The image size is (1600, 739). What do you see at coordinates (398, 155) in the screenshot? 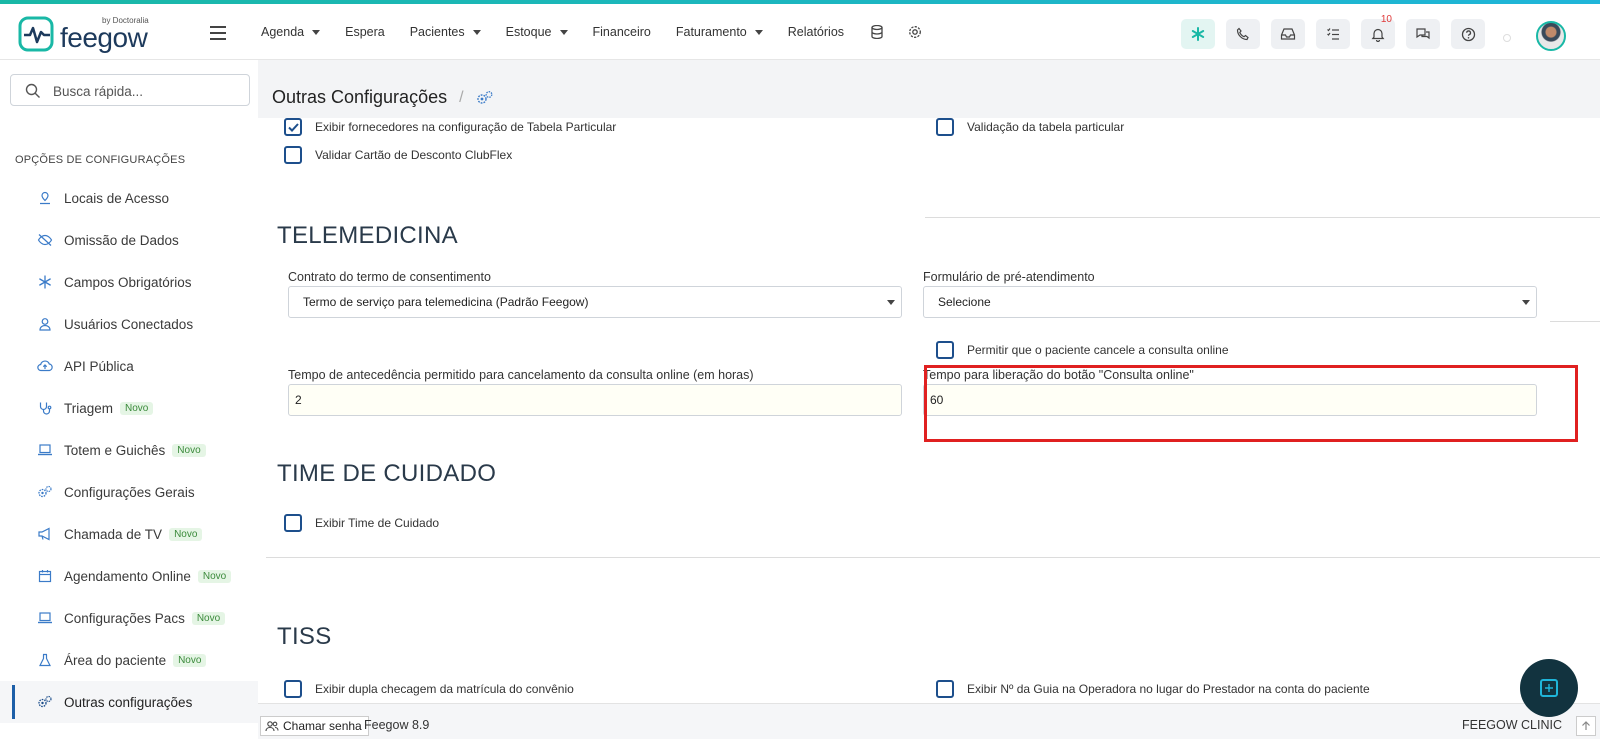
I see `checkbox-validar-clubflex: Validar Cartão de Desconto ClubFlex` at bounding box center [398, 155].